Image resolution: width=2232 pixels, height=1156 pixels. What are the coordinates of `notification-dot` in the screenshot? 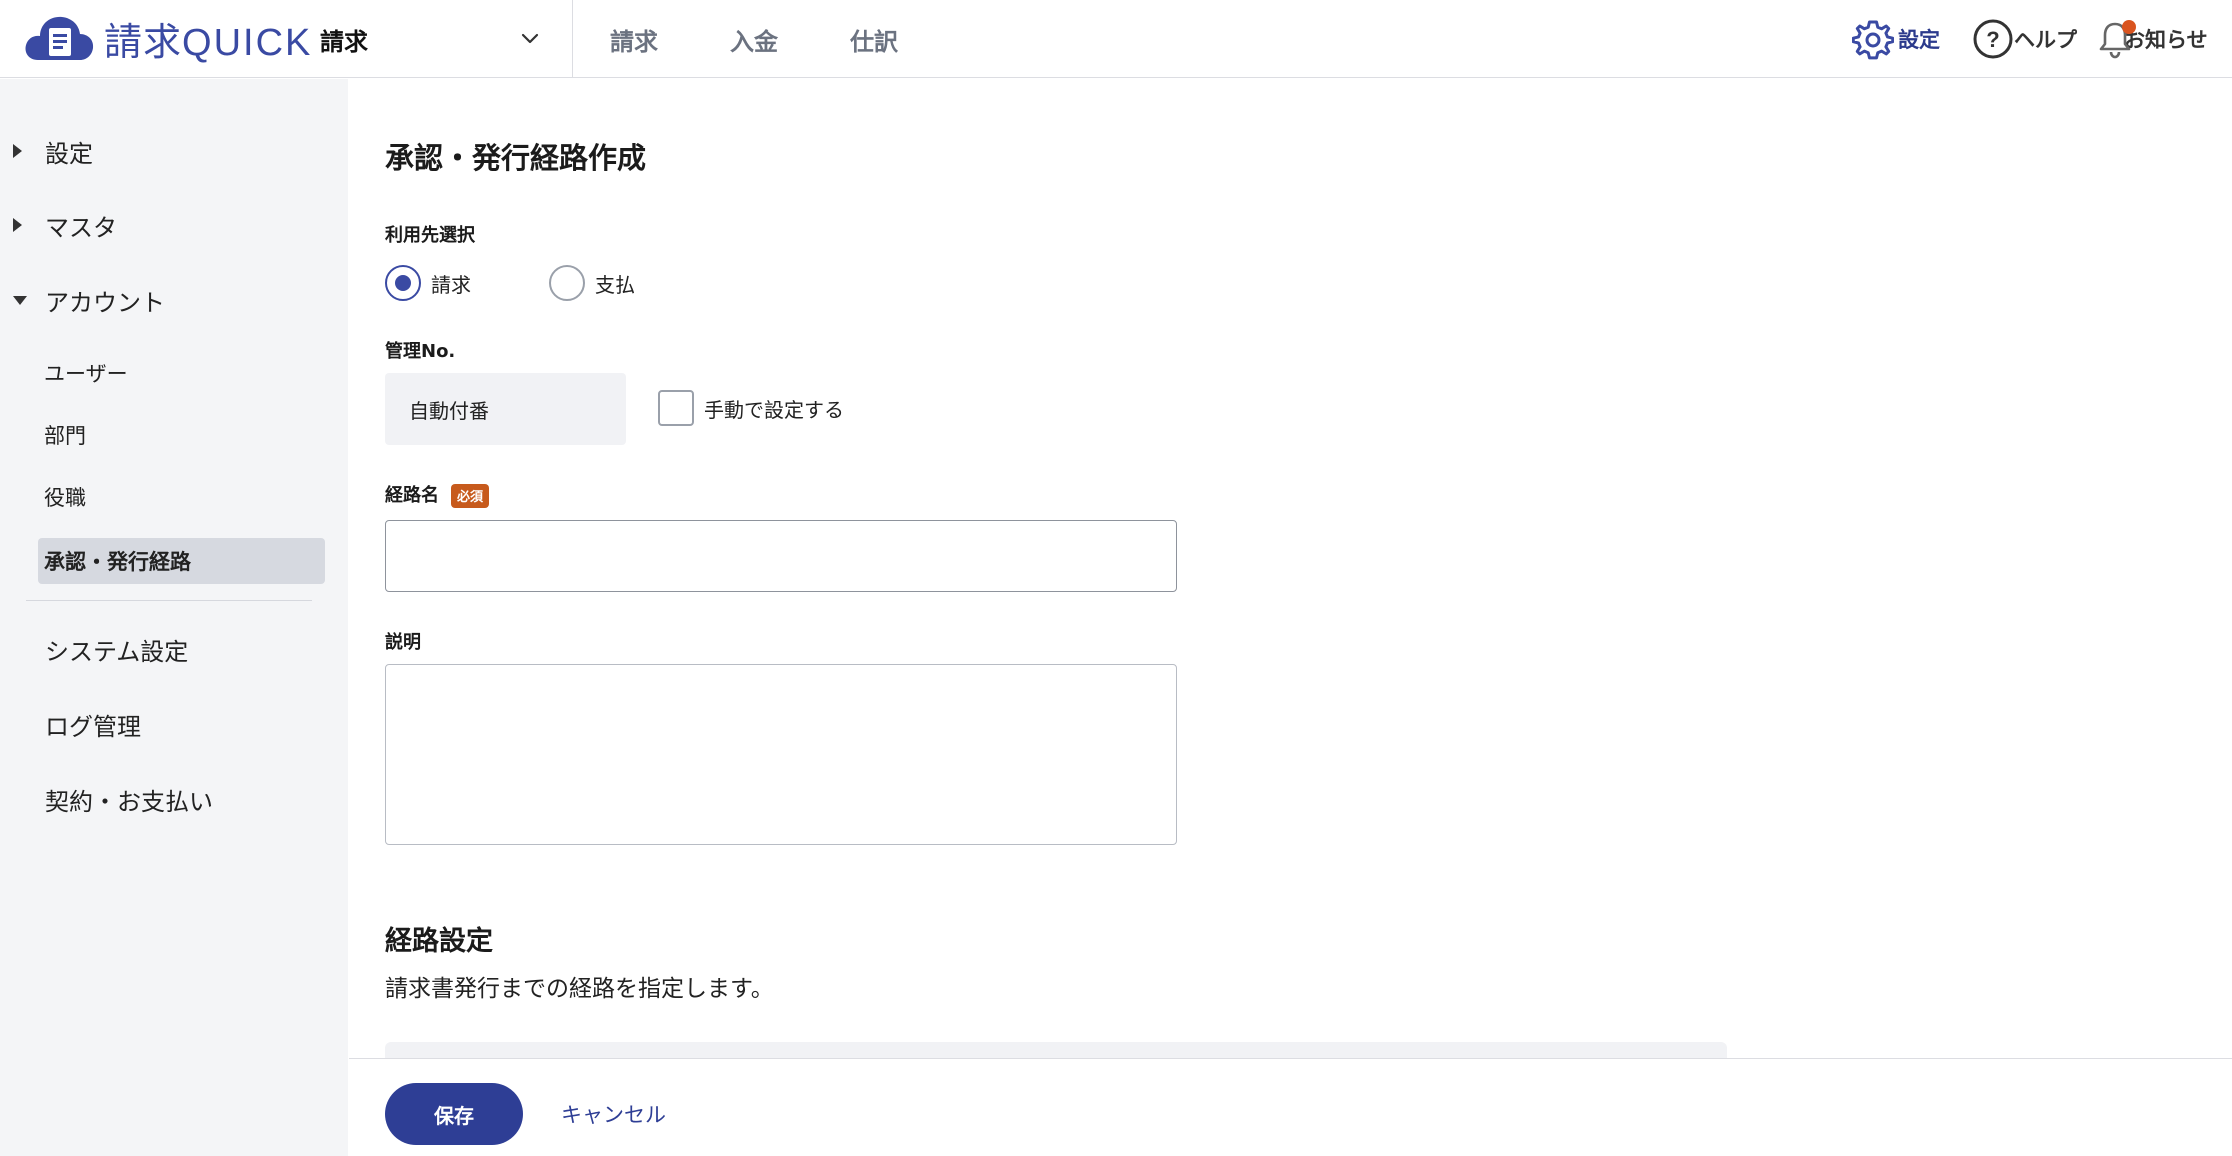 It's located at (2129, 27).